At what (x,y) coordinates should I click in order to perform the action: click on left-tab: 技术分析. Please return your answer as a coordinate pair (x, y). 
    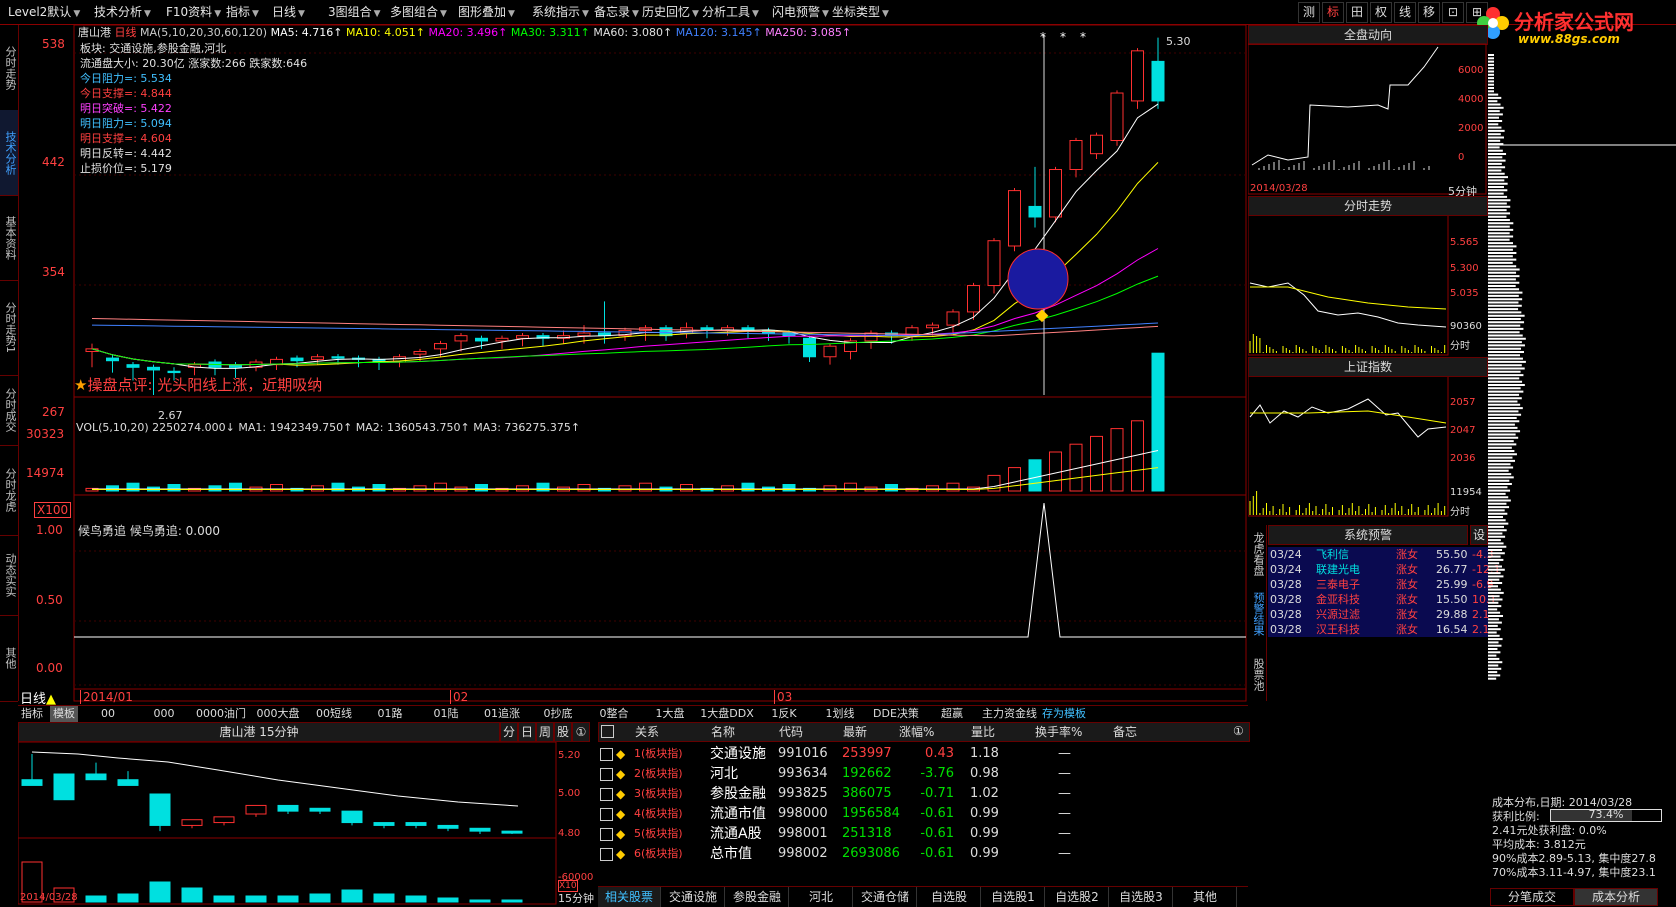
    Looking at the image, I should click on (9, 153).